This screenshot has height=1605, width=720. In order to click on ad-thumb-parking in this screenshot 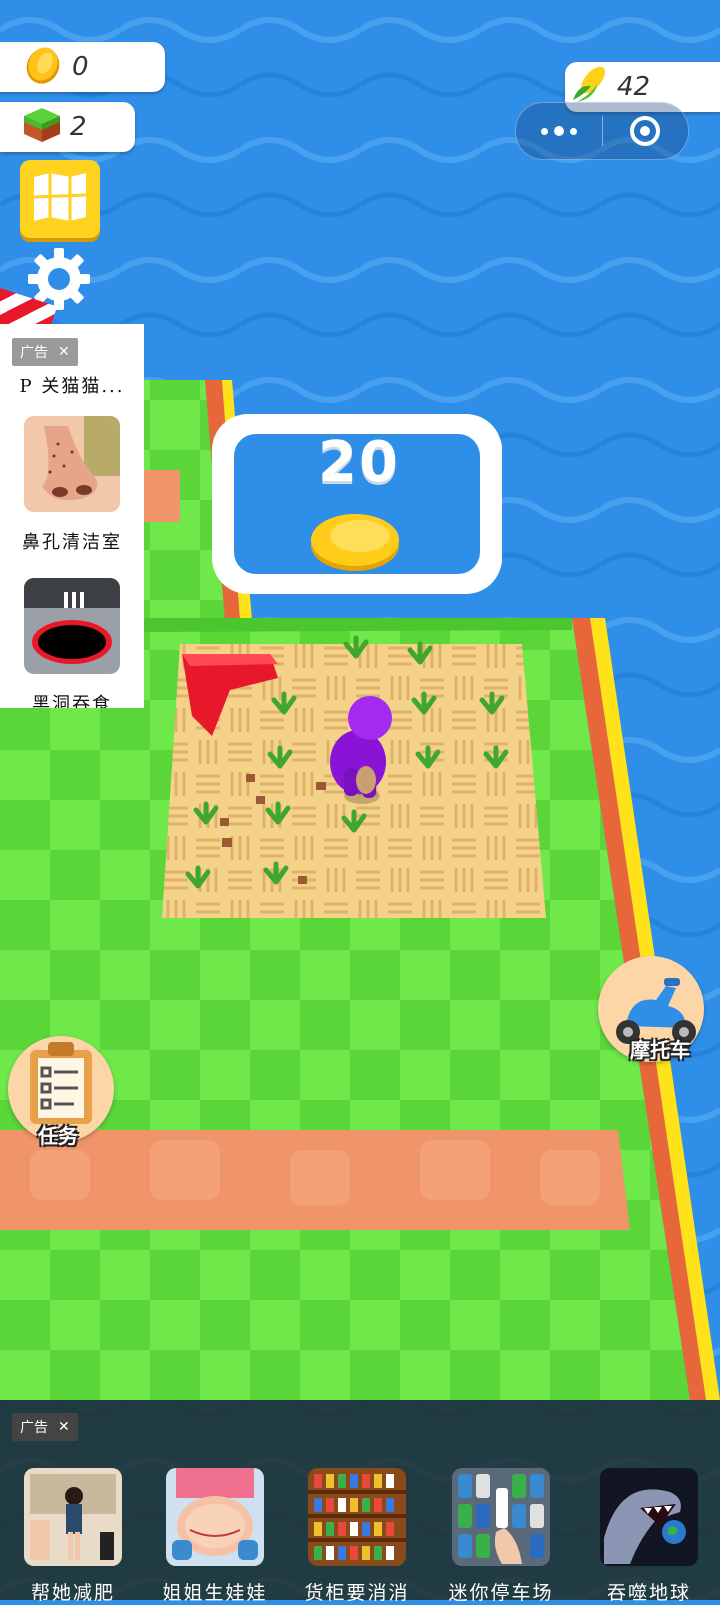, I will do `click(501, 1517)`.